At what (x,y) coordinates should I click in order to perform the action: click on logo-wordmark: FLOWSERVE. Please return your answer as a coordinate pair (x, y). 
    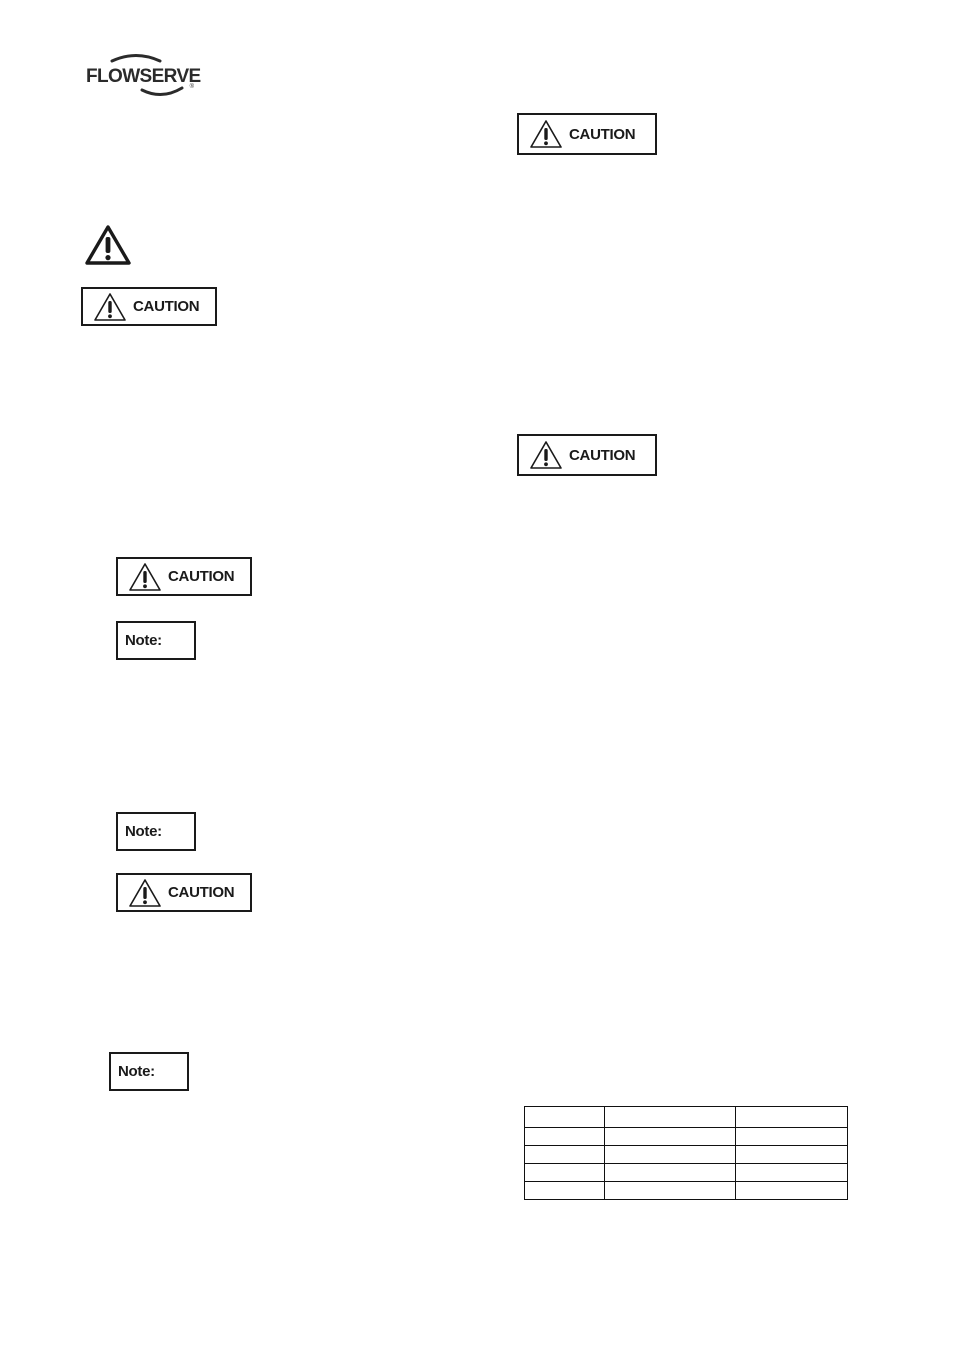
    Looking at the image, I should click on (143, 76).